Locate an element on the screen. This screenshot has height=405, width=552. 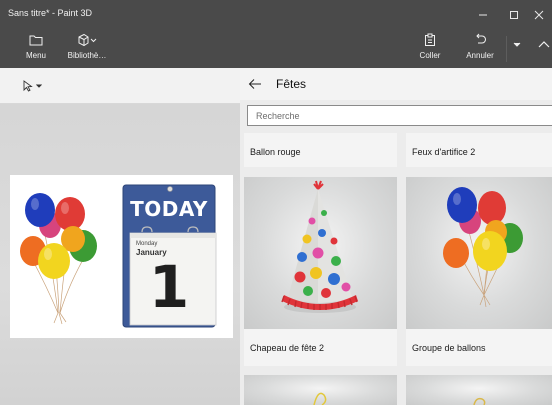
toolbar-divider is located at coordinates (506, 49).